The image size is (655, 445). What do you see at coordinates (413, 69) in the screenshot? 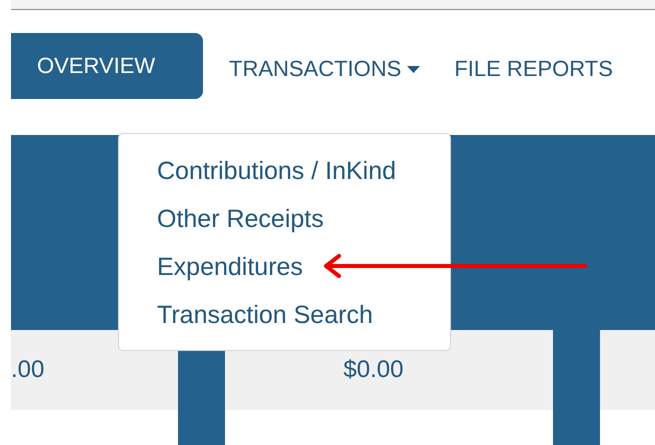
I see `caret-icon` at bounding box center [413, 69].